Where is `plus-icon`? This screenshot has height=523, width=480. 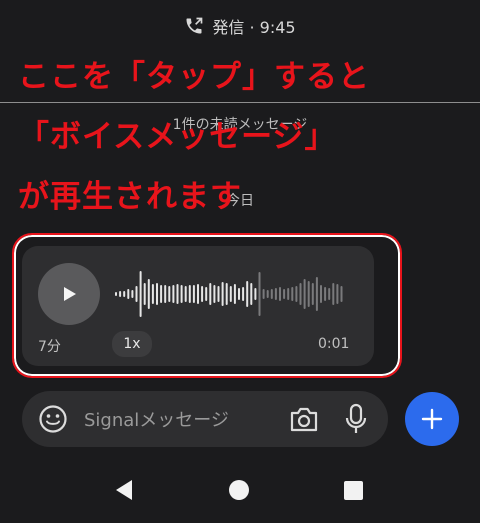
plus-icon is located at coordinates (432, 419).